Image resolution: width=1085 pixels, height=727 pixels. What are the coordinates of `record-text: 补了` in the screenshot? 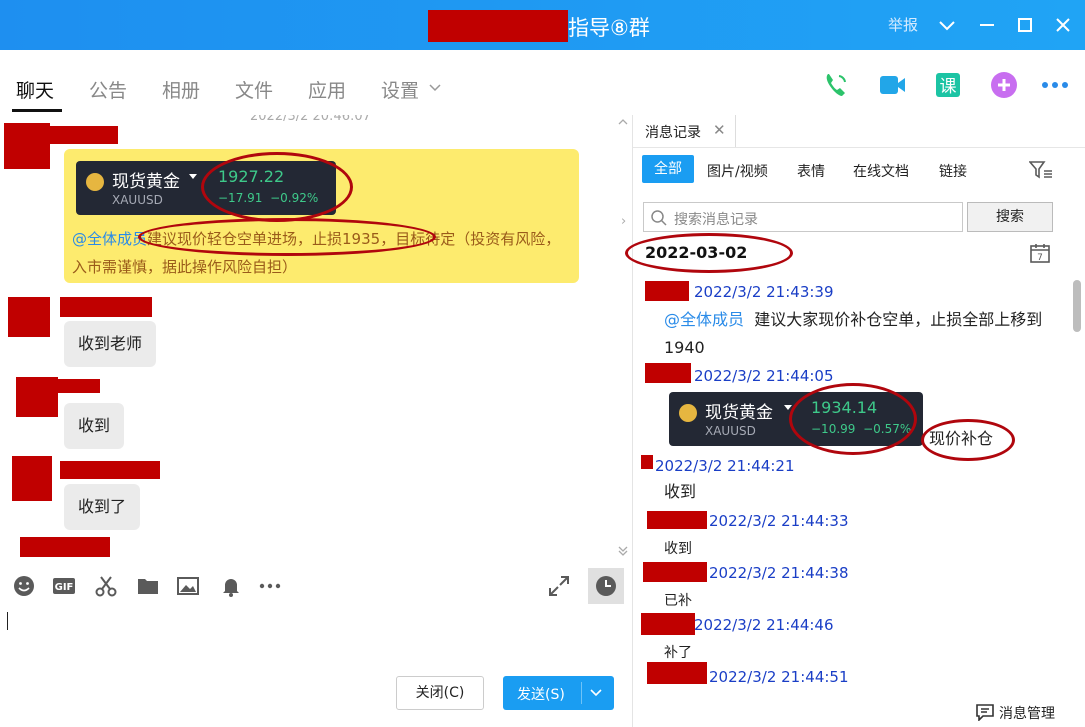 It's located at (678, 653).